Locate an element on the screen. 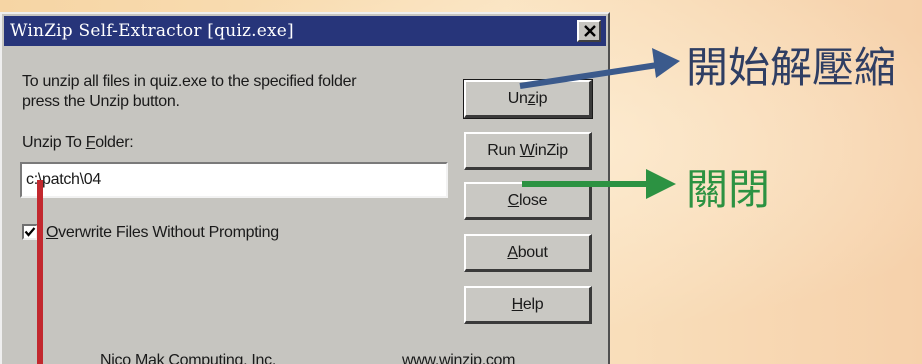 The image size is (922, 364). checkmark-icon is located at coordinates (30, 232).